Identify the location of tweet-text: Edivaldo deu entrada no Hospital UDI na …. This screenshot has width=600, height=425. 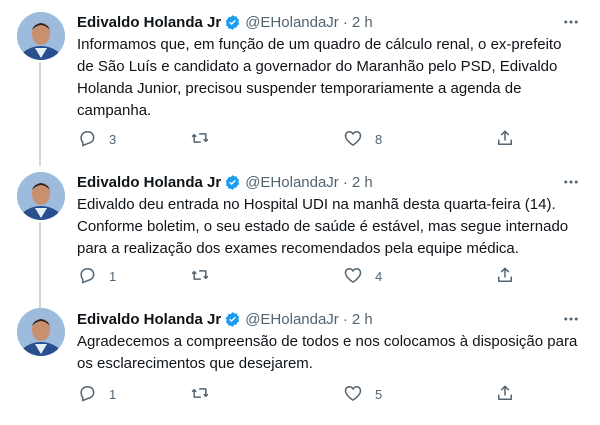
(323, 226).